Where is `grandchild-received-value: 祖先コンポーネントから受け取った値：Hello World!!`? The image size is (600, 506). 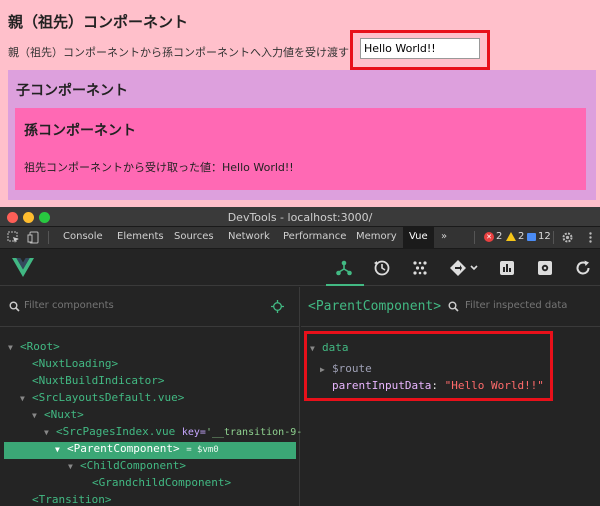 grandchild-received-value: 祖先コンポーネントから受け取った値：Hello World!! is located at coordinates (159, 167).